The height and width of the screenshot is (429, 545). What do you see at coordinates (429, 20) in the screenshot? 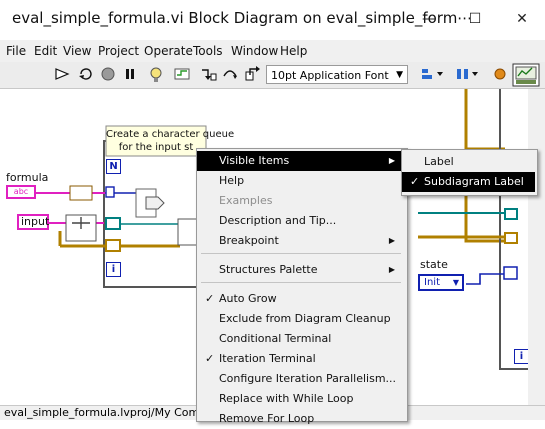
I see `minimize-button: —` at bounding box center [429, 20].